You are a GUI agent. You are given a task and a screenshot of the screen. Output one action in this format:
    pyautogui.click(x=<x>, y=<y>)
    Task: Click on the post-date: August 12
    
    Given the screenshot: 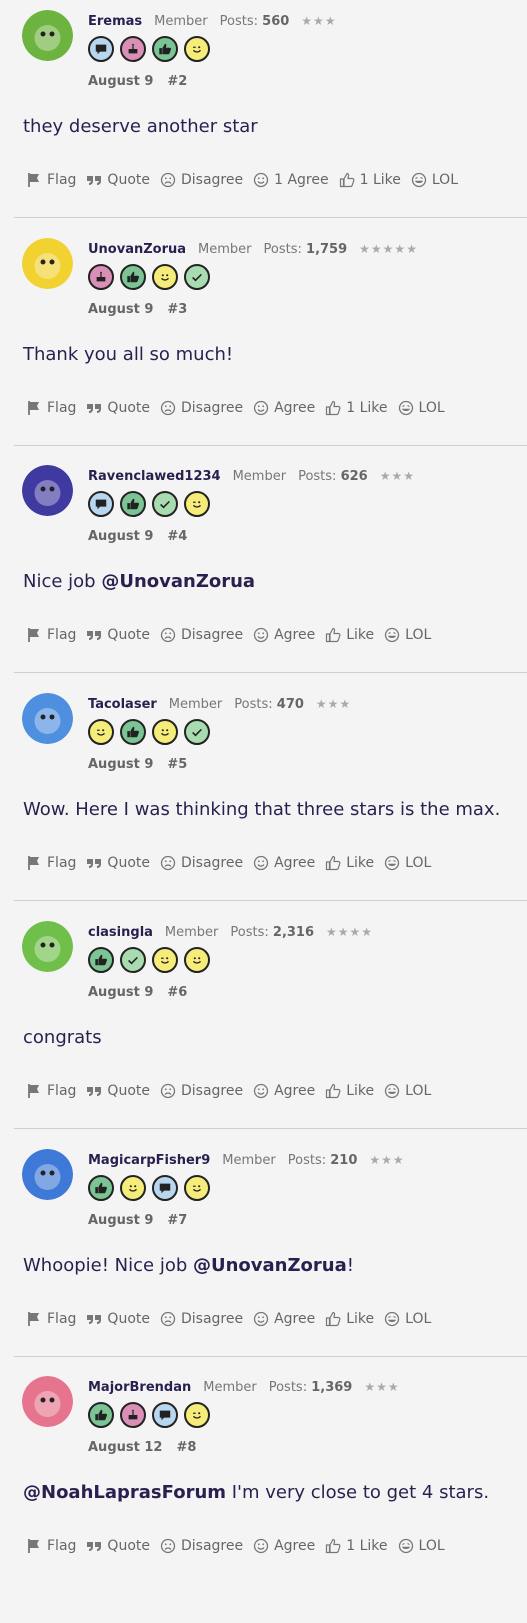 What is the action you would take?
    pyautogui.click(x=125, y=1447)
    